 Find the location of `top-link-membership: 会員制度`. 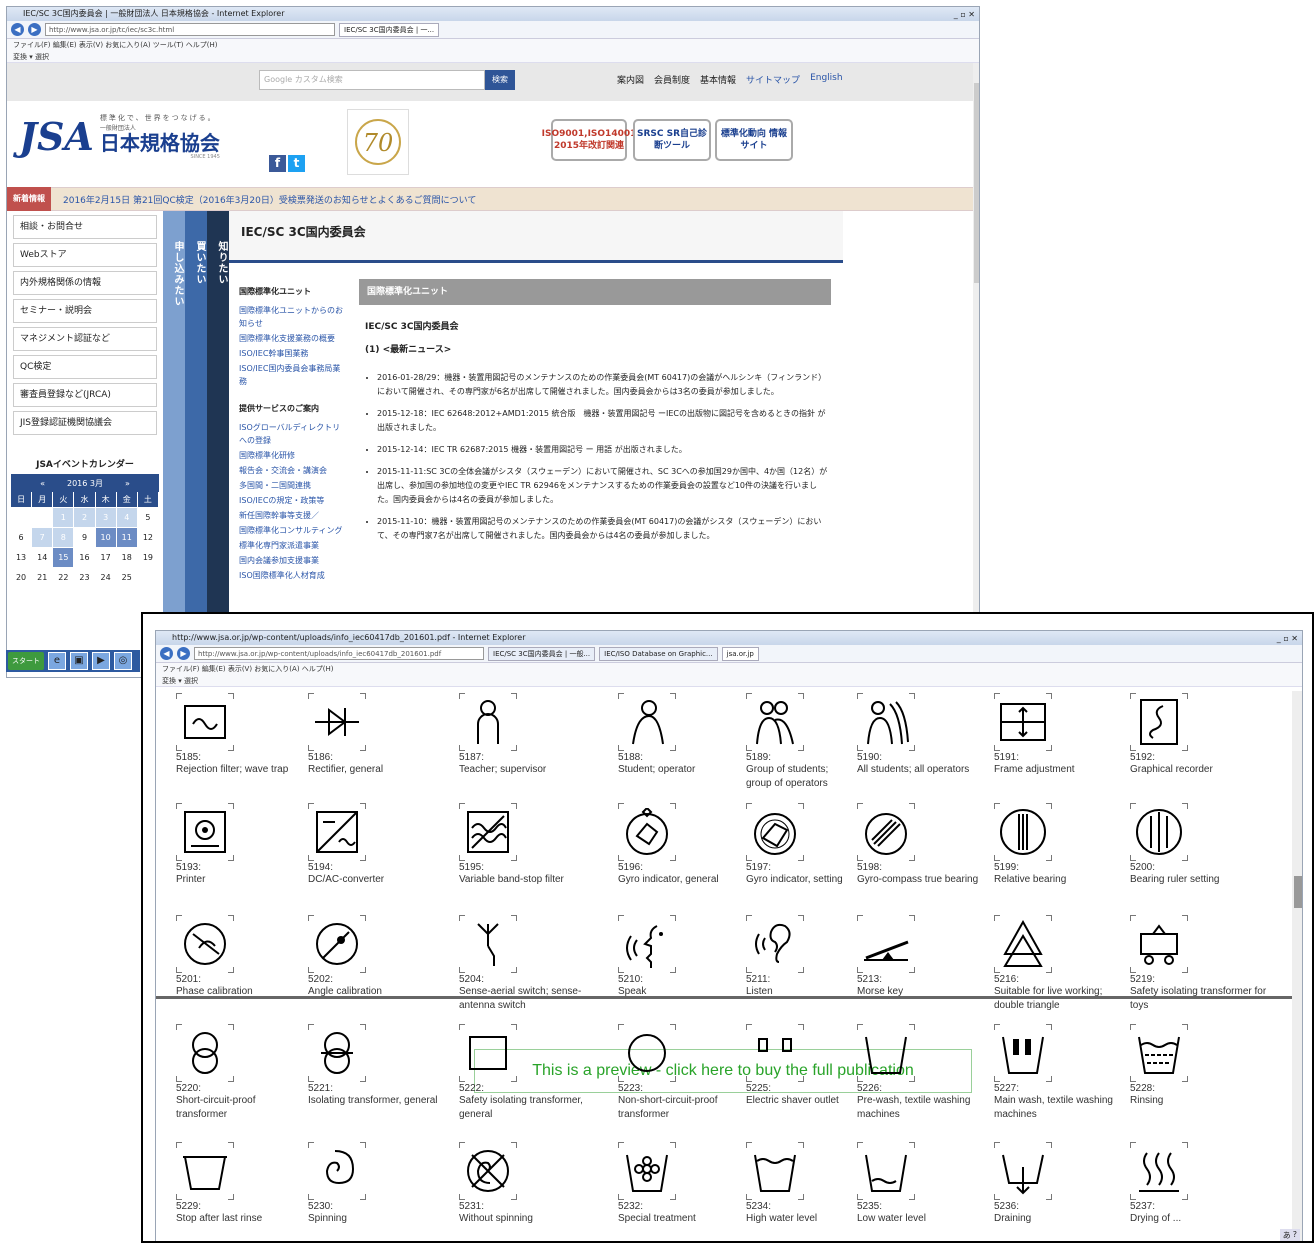

top-link-membership: 会員制度 is located at coordinates (672, 79).